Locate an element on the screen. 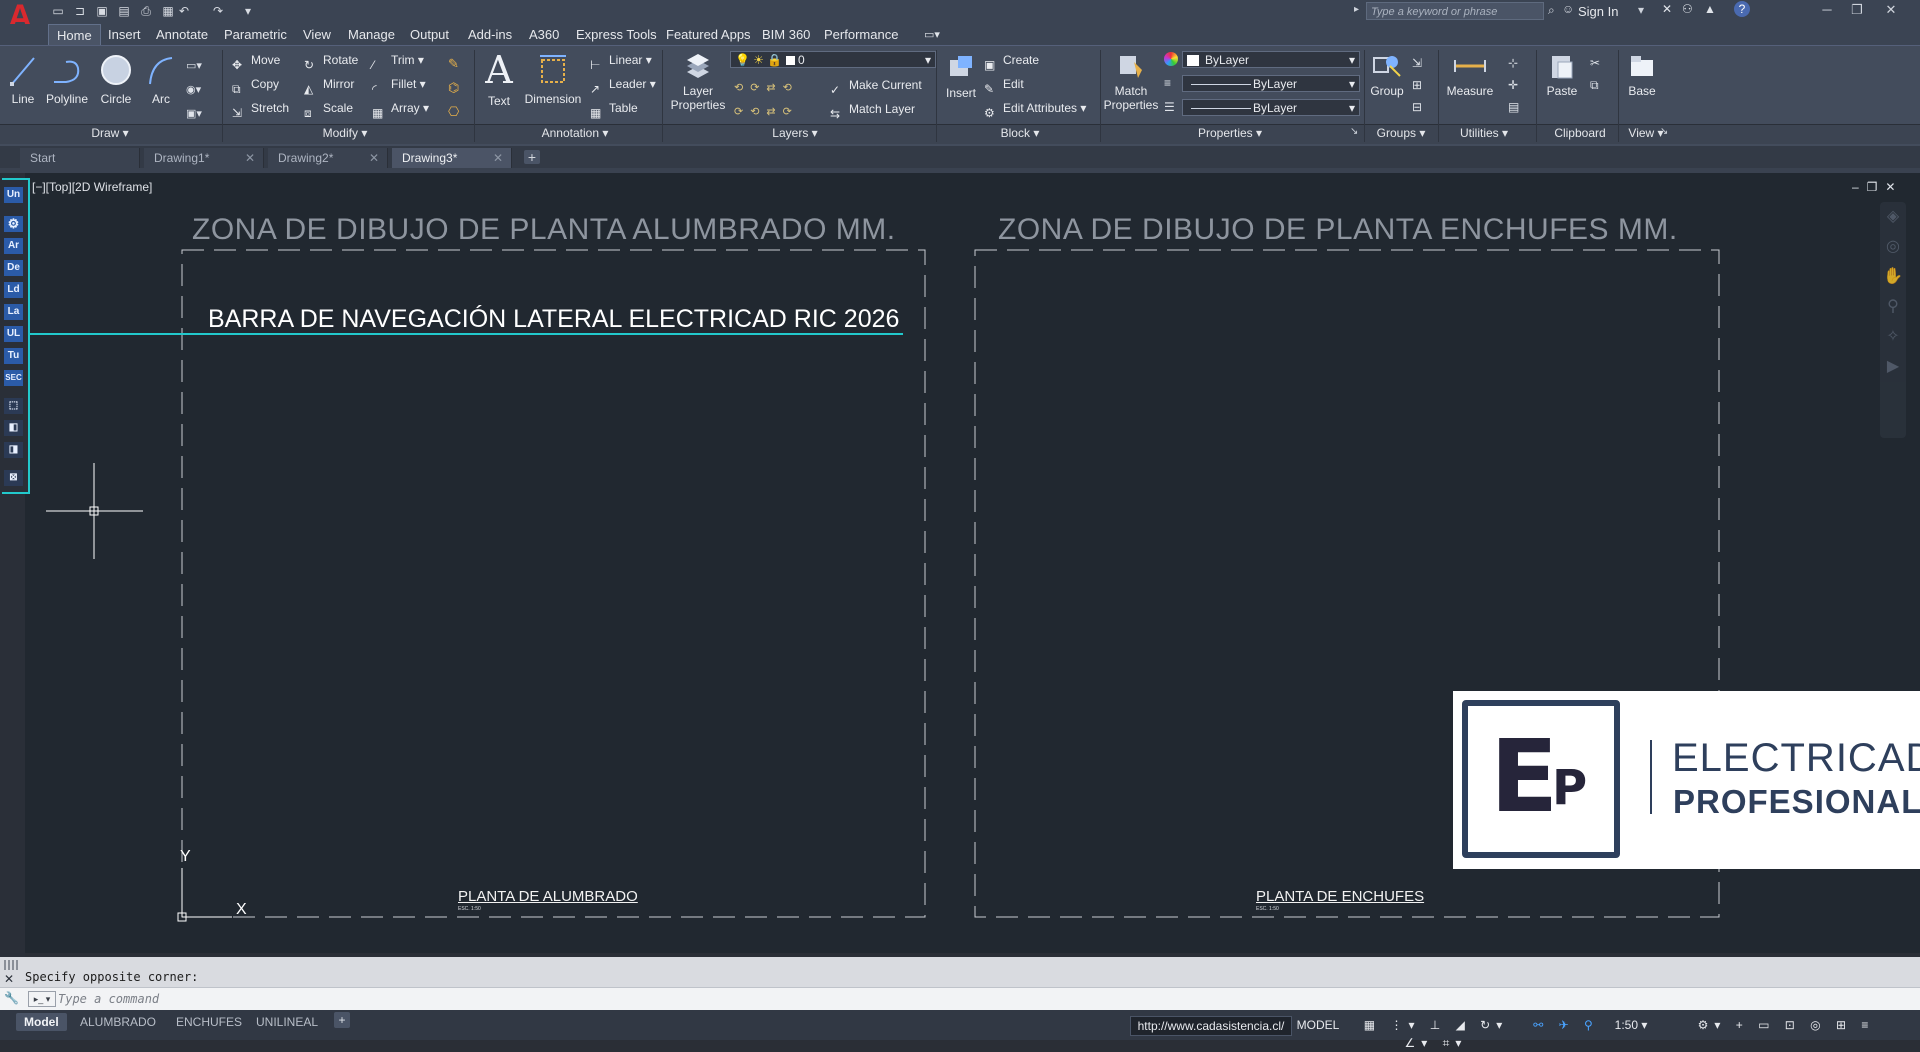 This screenshot has width=1920, height=1052. plan-left-scale: ESC. 1:50 is located at coordinates (469, 909).